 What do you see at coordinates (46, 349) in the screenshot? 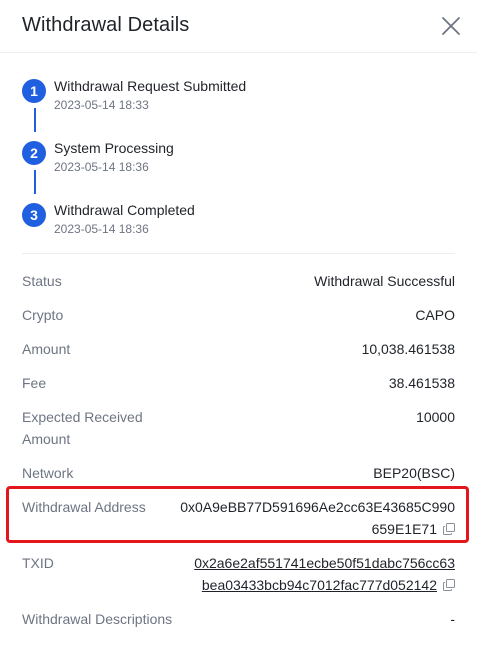
I see `amount-label: Amount` at bounding box center [46, 349].